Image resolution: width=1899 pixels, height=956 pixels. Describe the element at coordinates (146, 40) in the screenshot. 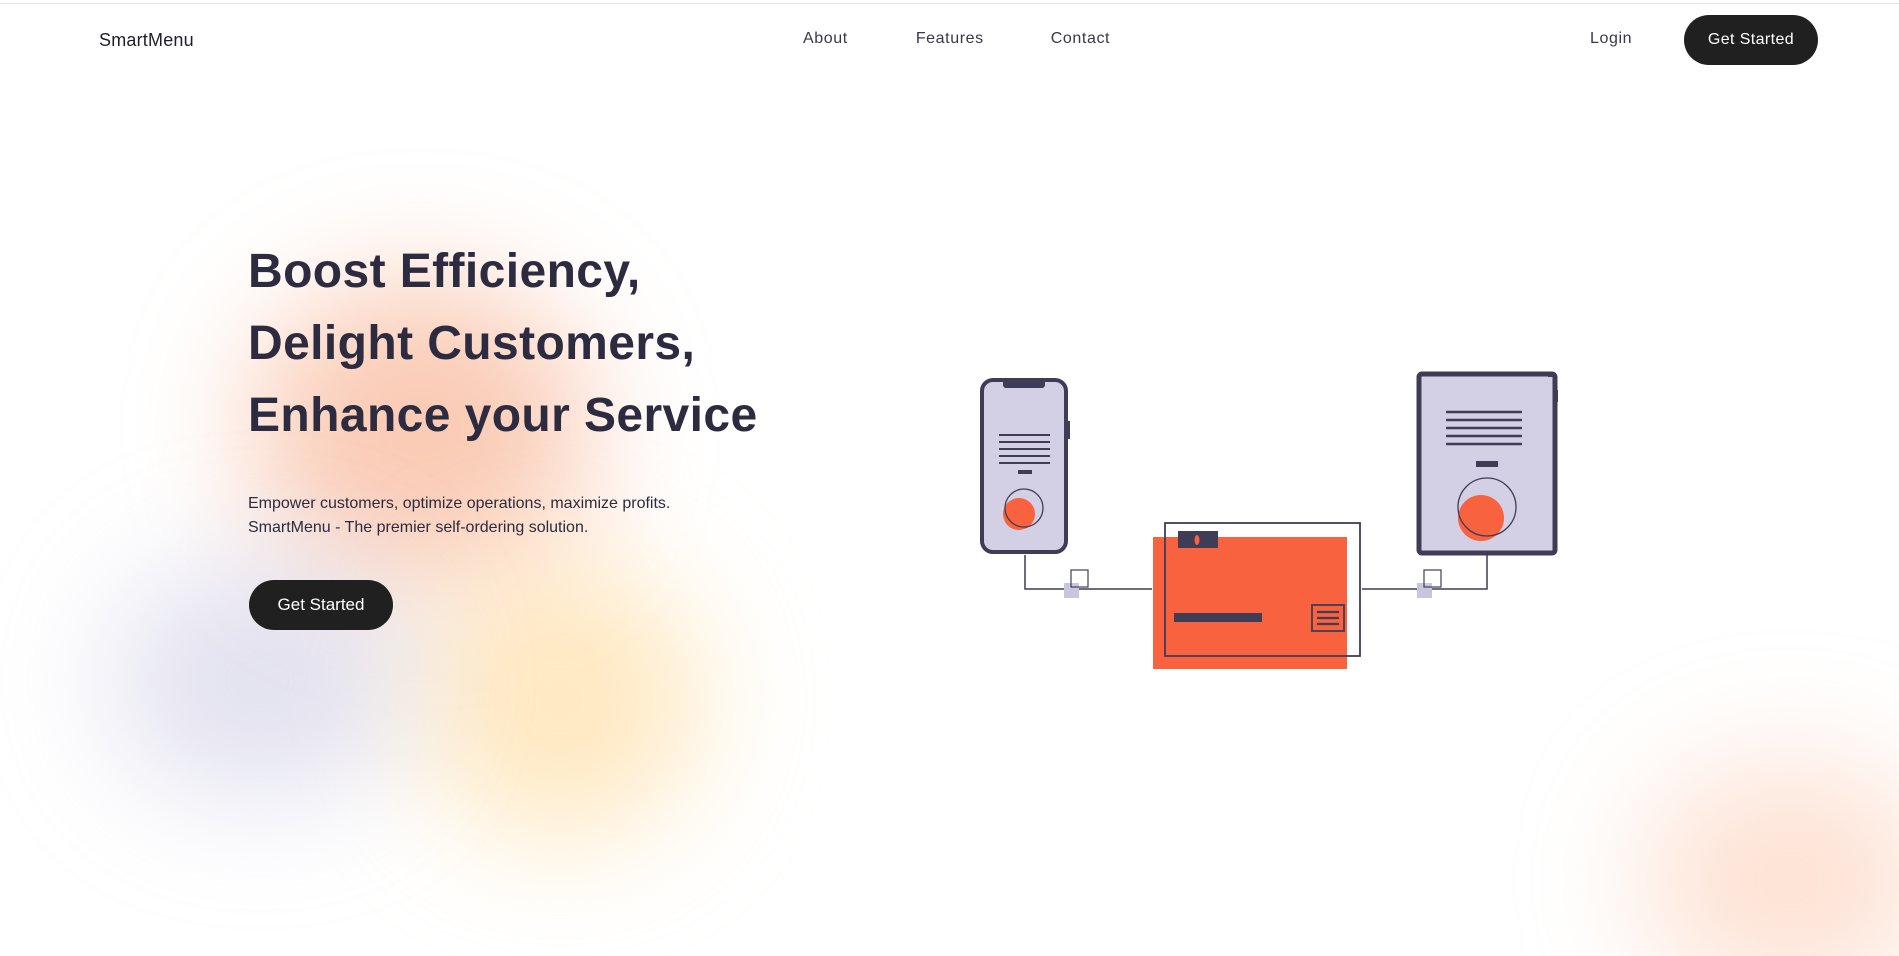

I see `logo: SmartMenu` at that location.